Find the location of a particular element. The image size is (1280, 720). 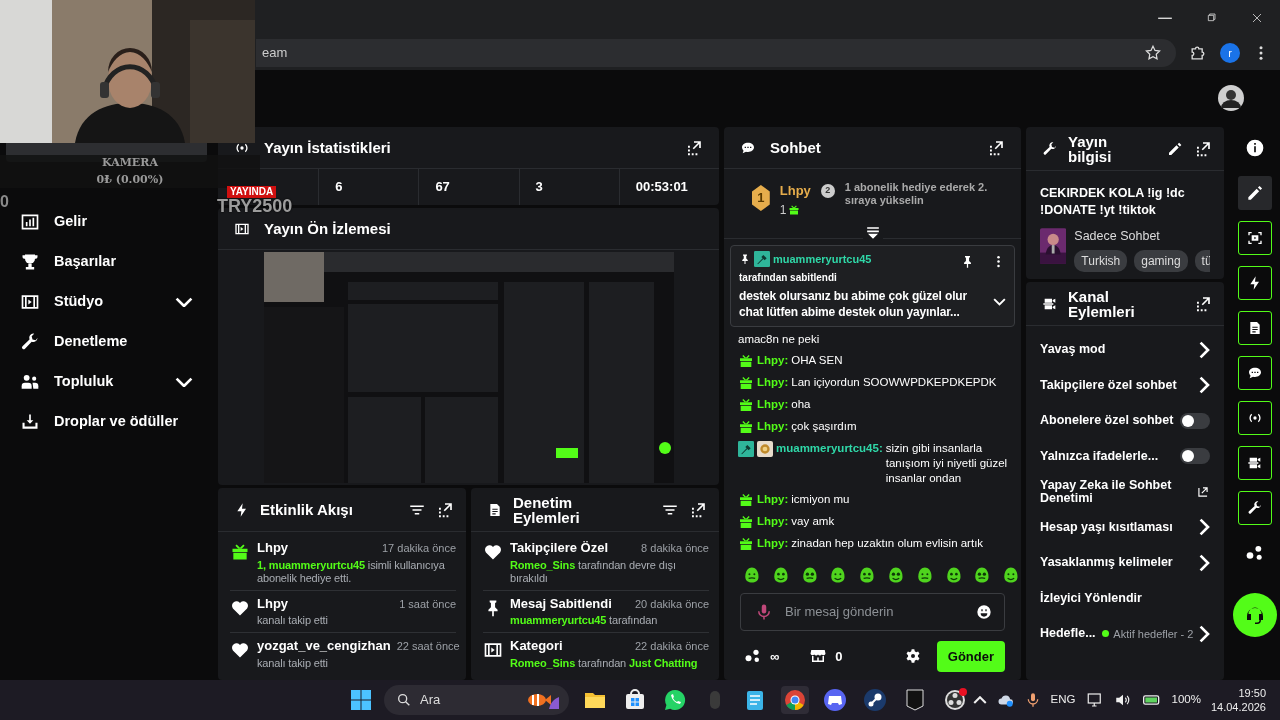

chevron-down-icon is located at coordinates (999, 302).